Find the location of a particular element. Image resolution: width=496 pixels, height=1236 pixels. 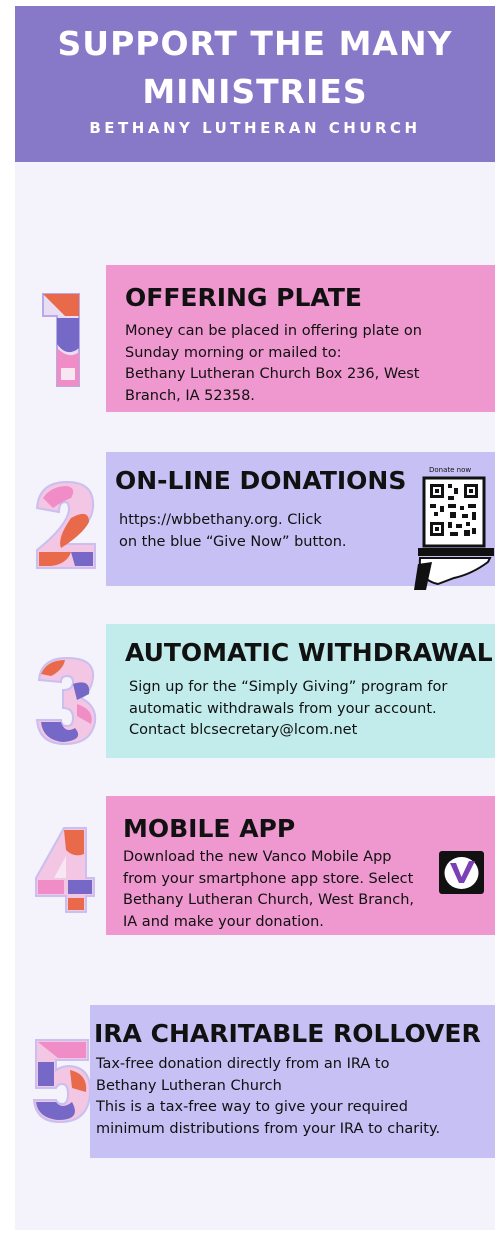

text-line: Download the new Vanco Mobile App is located at coordinates (257, 857).